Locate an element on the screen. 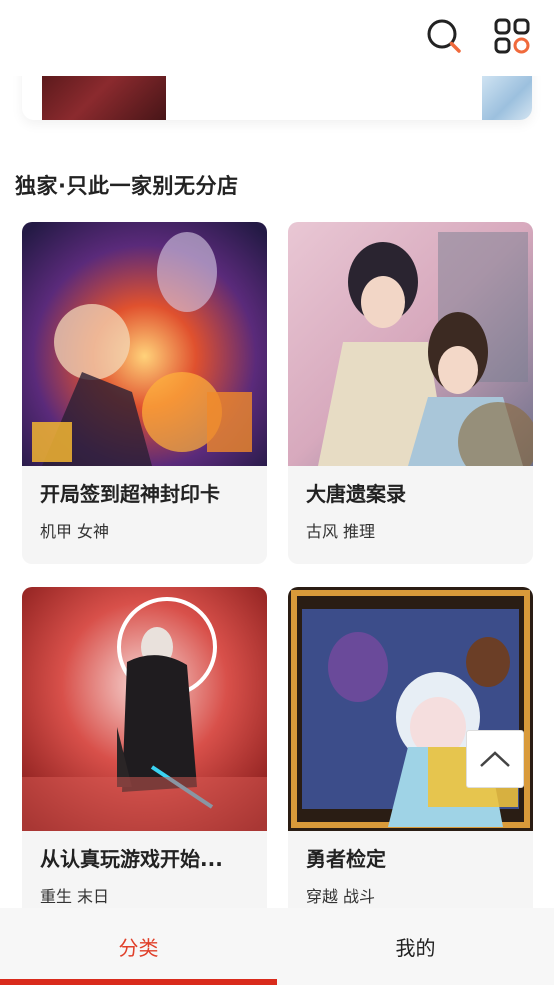  grid-menu-icon is located at coordinates (512, 36).